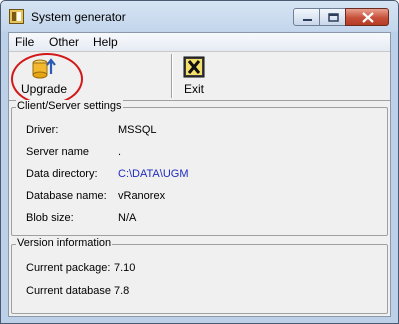  Describe the element at coordinates (62, 174) in the screenshot. I see `data-directory-label: Data directory:` at that location.